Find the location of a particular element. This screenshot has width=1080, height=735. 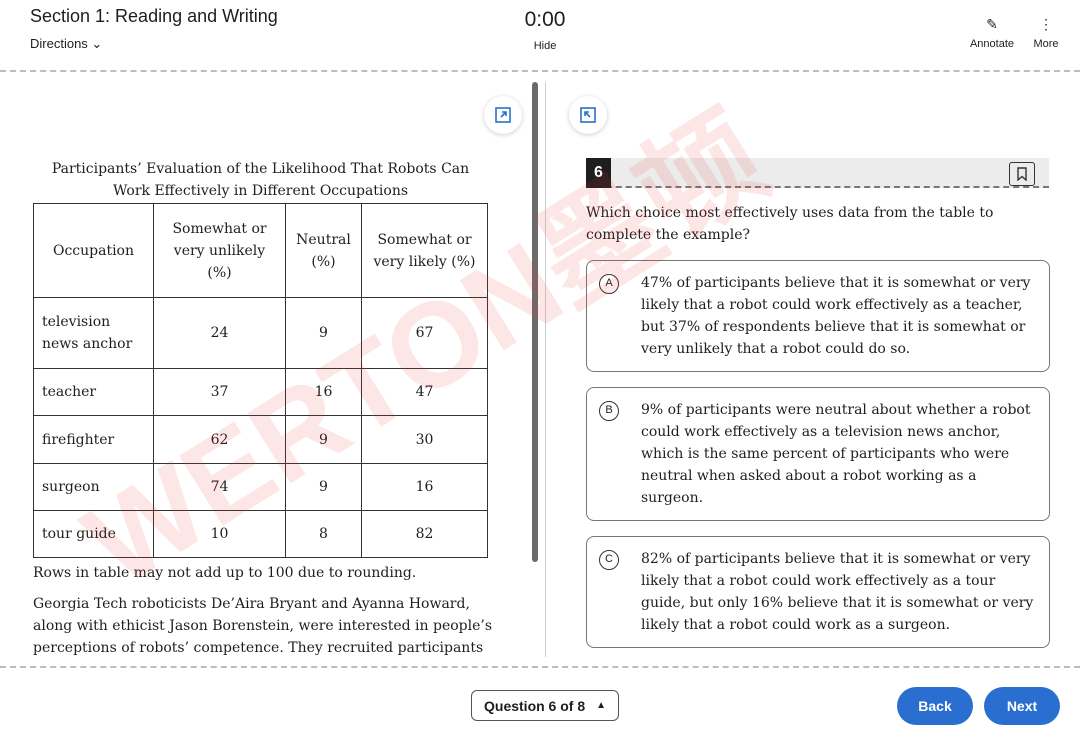

table-row: tour guide 10 8 82 is located at coordinates (260, 534).